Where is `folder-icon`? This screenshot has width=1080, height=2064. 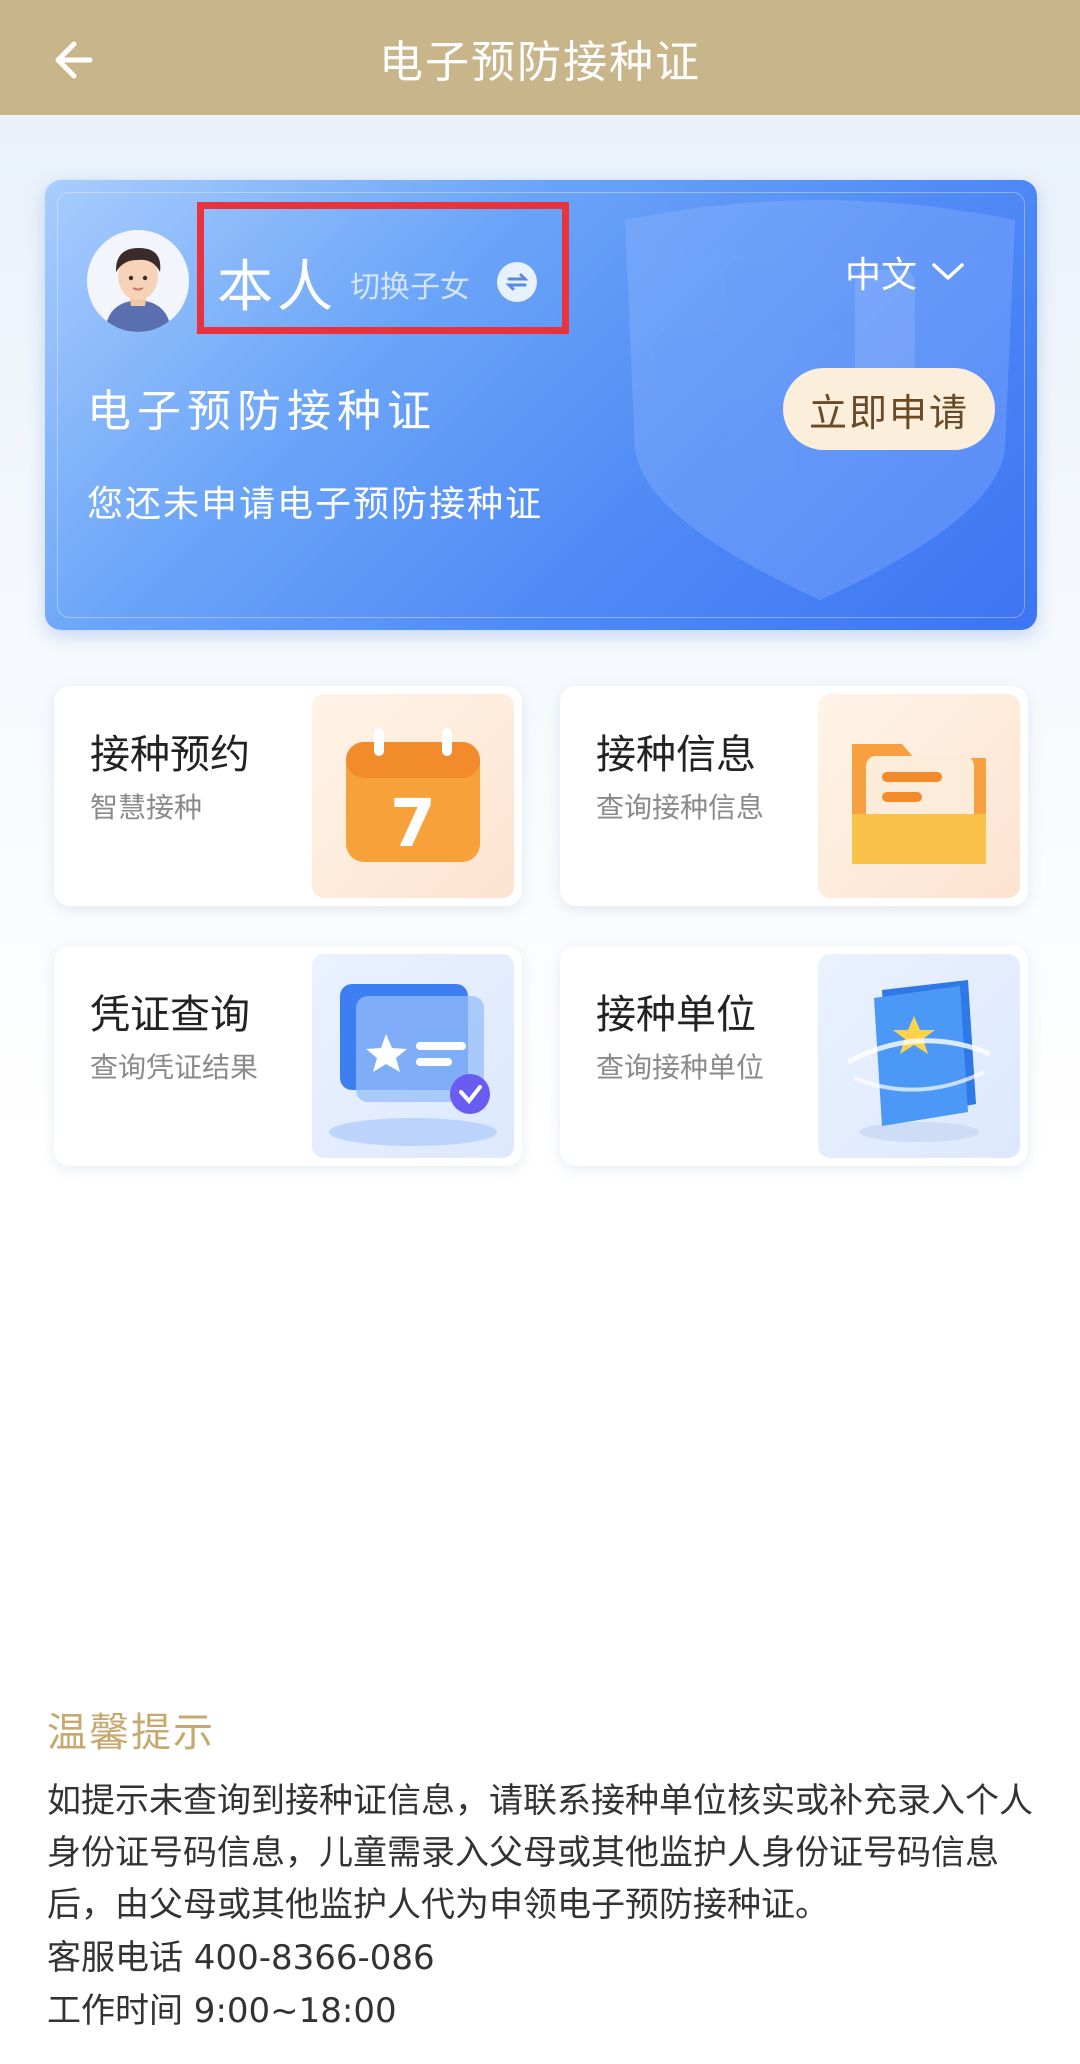 folder-icon is located at coordinates (919, 804).